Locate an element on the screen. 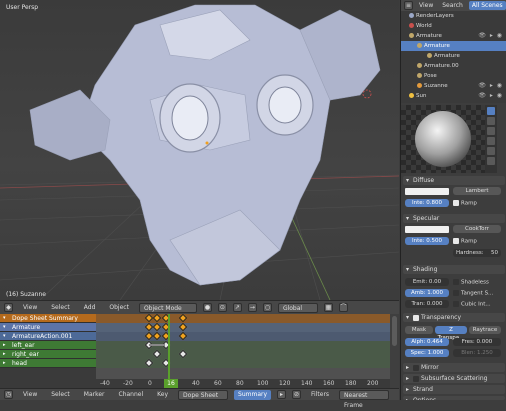 The image size is (506, 411). hardness-field: Hardness: 50 is located at coordinates (477, 253).